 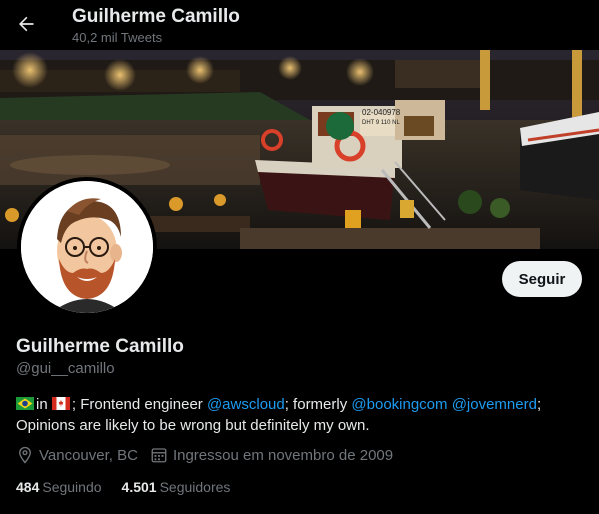 I want to click on canada-flag-icon, so click(x=60, y=404).